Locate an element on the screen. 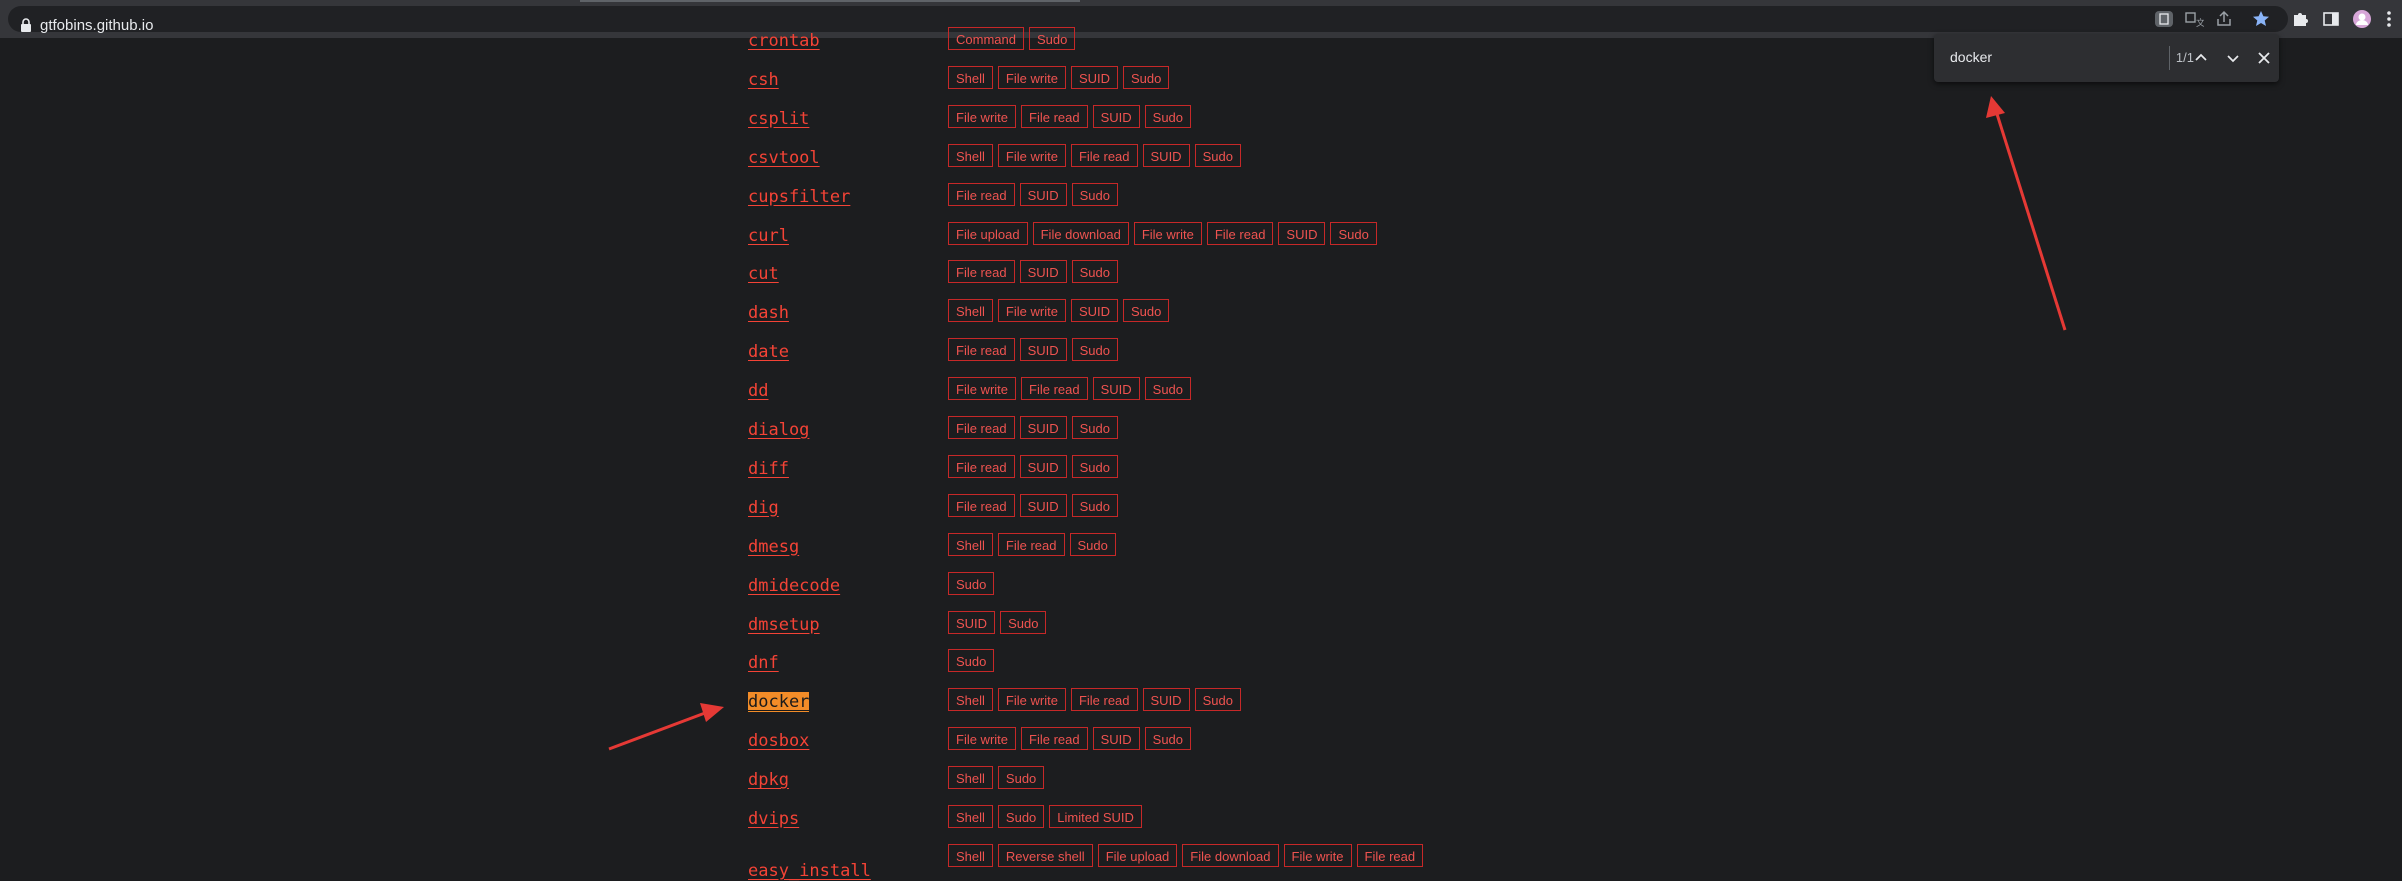 The width and height of the screenshot is (2402, 881). function-tag: Reverse shell is located at coordinates (1045, 855).